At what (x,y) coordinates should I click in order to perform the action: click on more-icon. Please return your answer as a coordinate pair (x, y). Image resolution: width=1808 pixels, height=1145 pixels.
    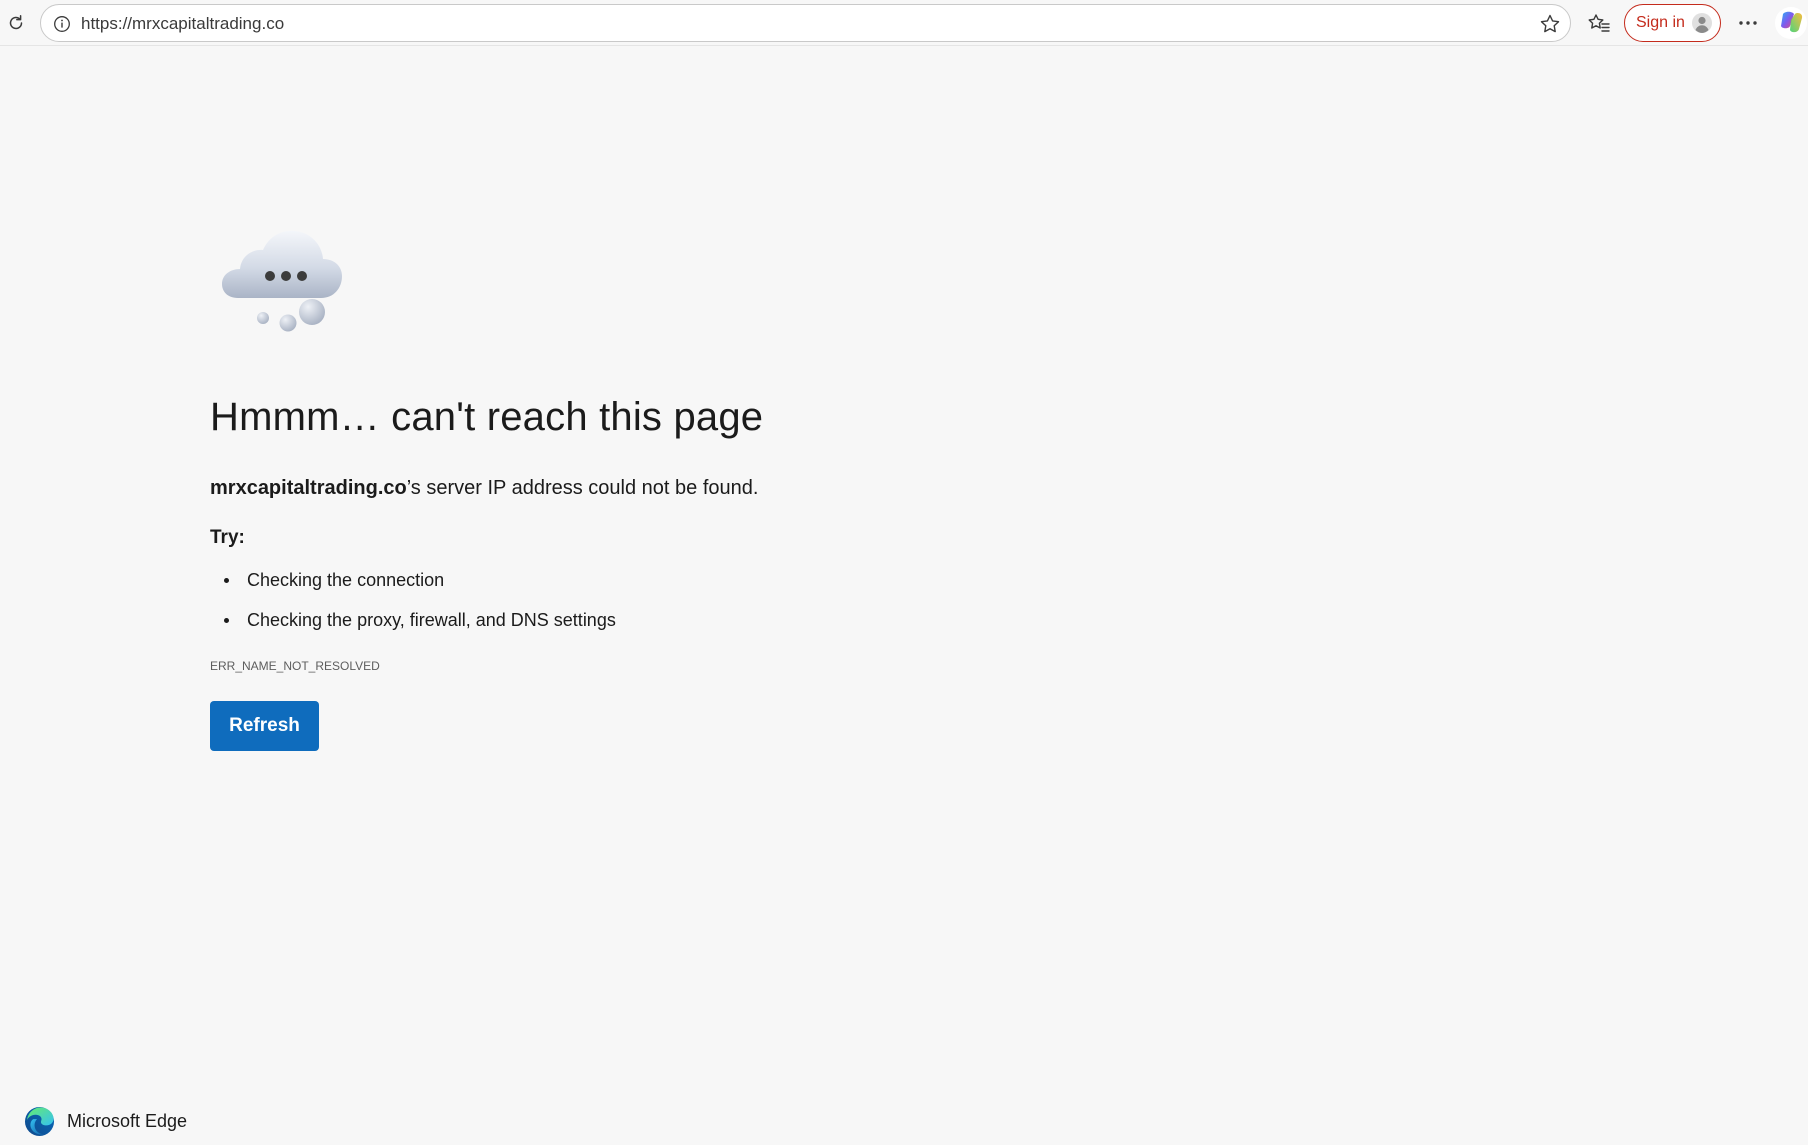
    Looking at the image, I should click on (1748, 23).